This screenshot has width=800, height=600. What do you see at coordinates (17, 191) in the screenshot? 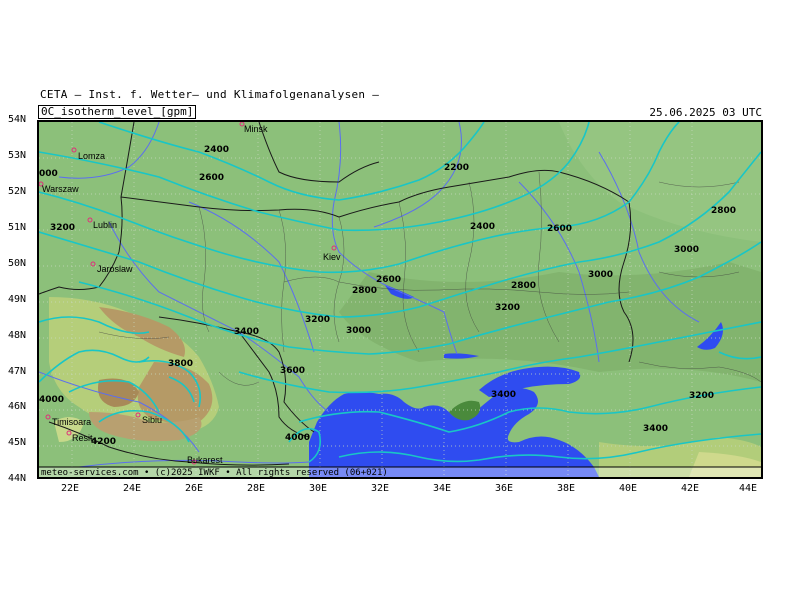
I see `lat-label: 52N` at bounding box center [17, 191].